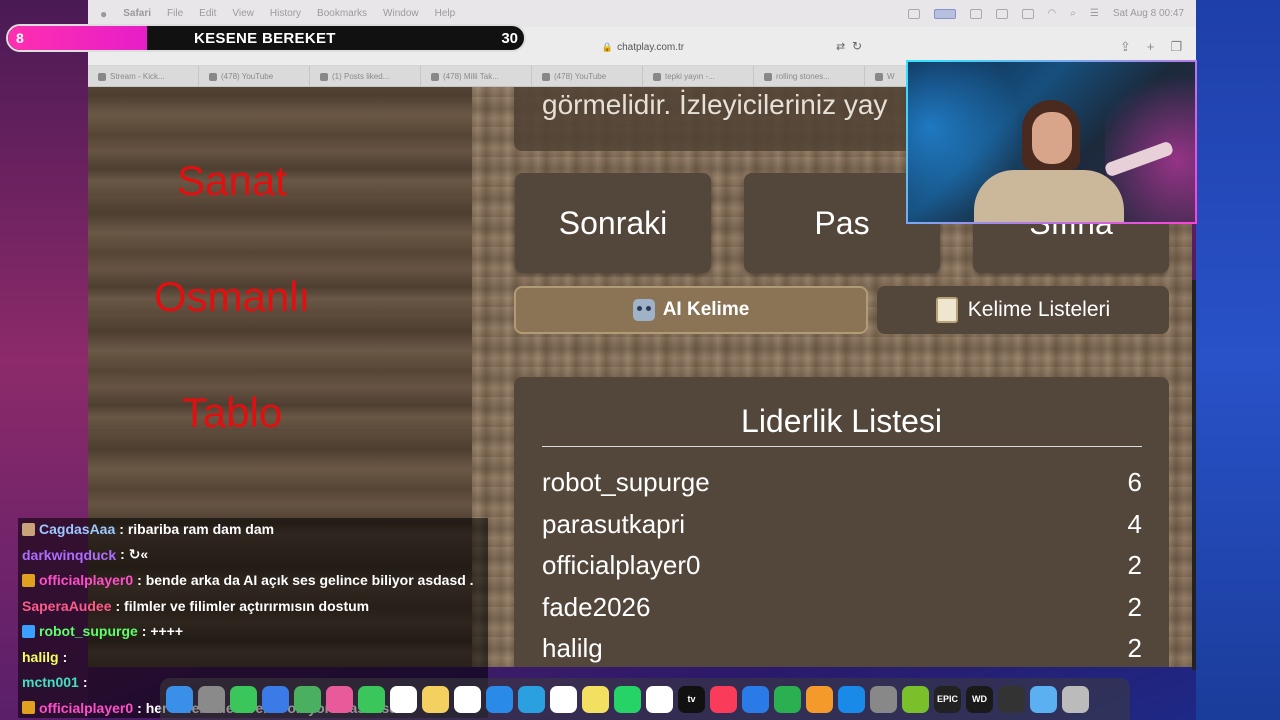  I want to click on stream-goal-current: 8, so click(20, 38).